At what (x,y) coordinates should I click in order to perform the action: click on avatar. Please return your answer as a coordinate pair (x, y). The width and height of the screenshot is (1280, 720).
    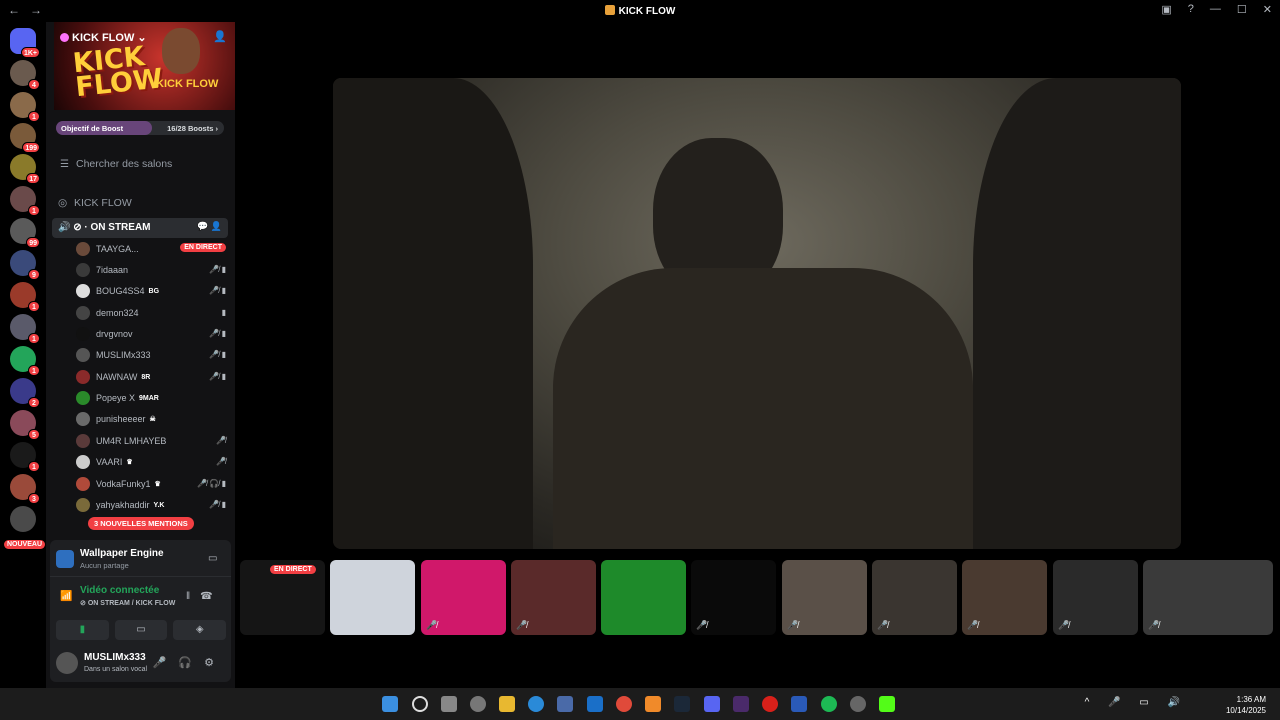
    Looking at the image, I should click on (67, 663).